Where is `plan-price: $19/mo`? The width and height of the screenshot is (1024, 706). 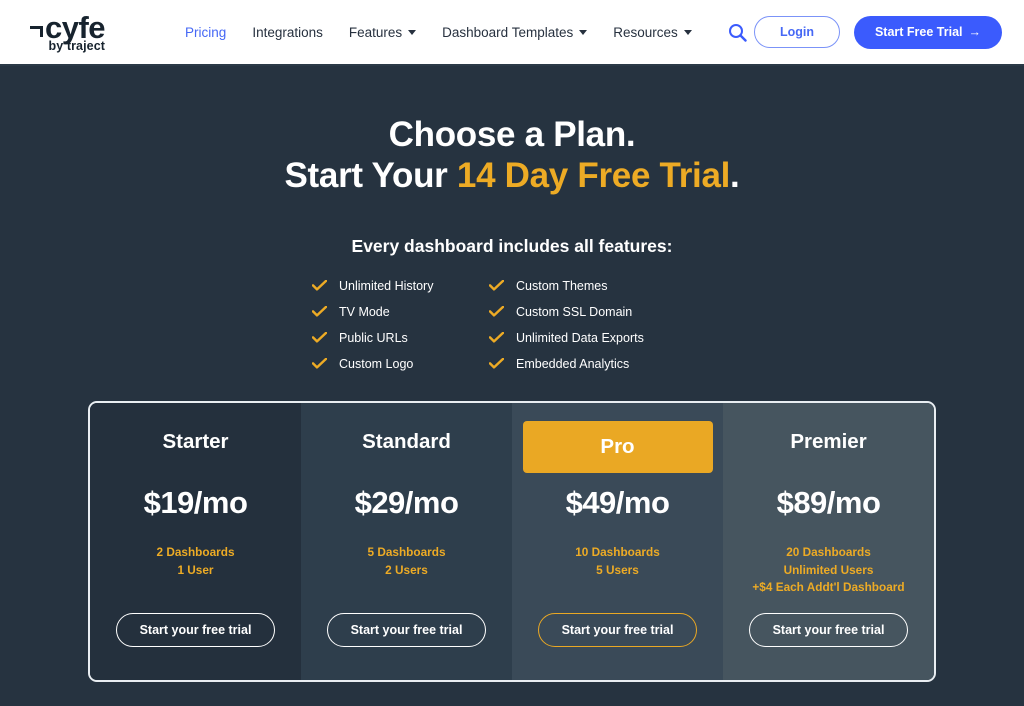 plan-price: $19/mo is located at coordinates (195, 502).